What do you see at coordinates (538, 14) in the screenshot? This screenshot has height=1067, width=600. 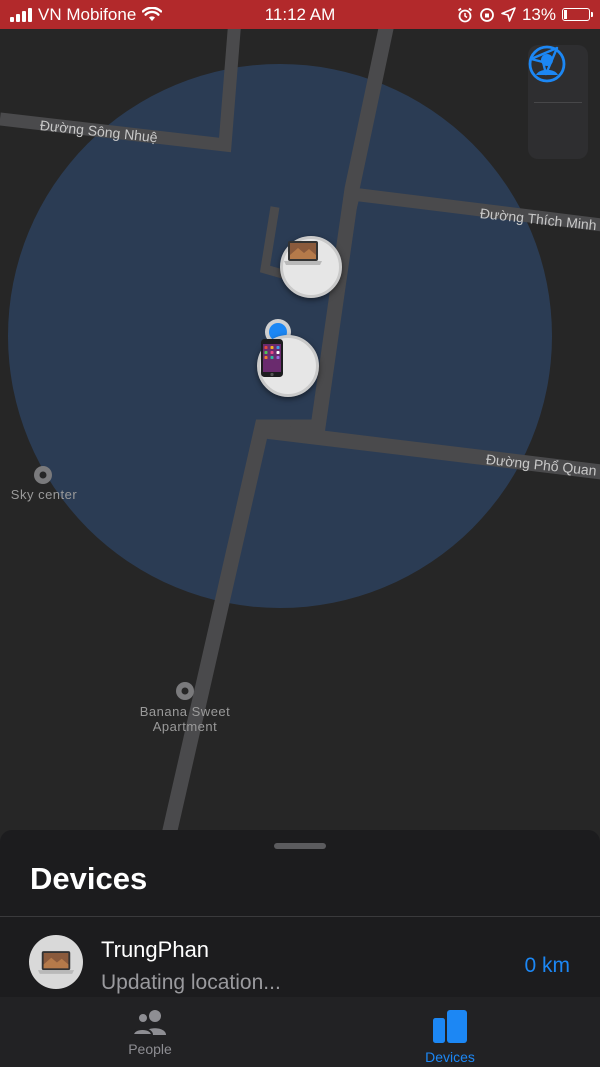 I see `battery-percent: 13%` at bounding box center [538, 14].